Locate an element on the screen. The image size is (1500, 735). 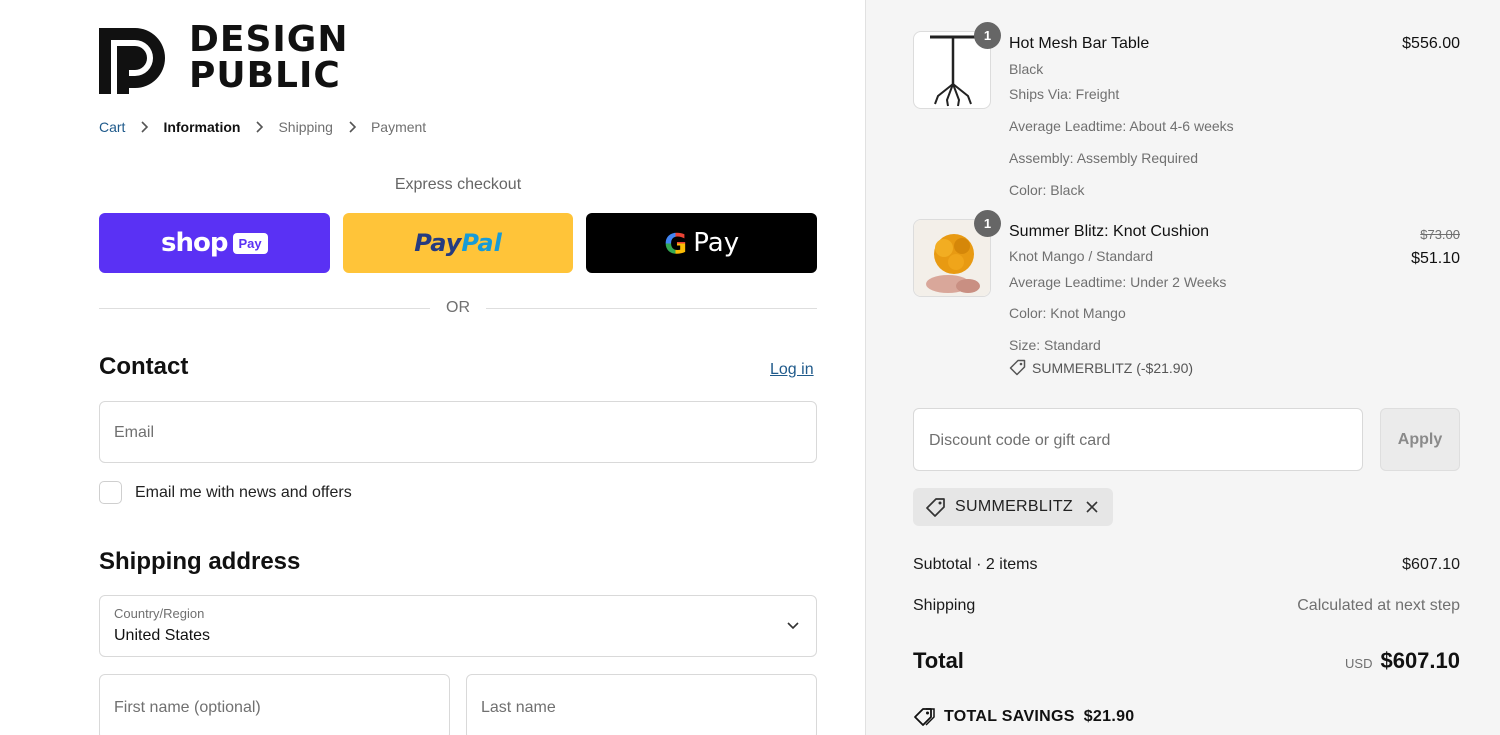
breadcrumb-cart: Cart is located at coordinates (112, 127).